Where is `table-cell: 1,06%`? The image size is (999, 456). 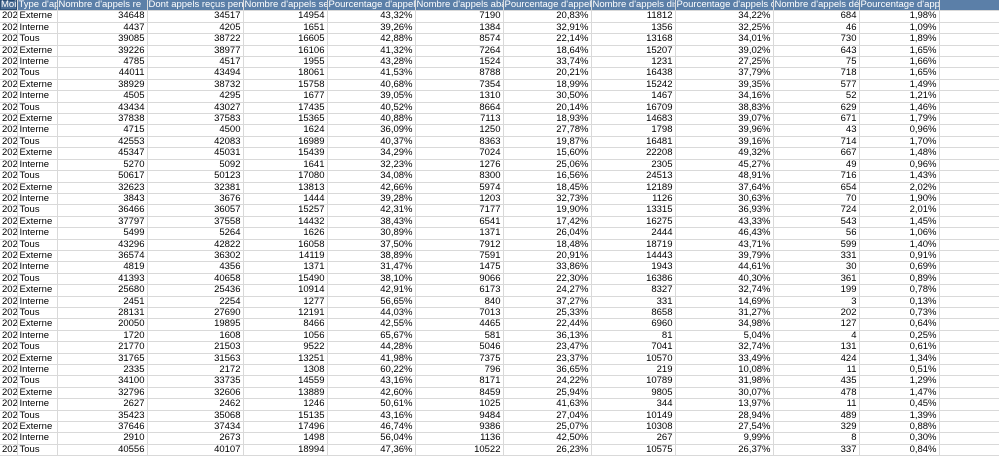
table-cell: 1,06% is located at coordinates (899, 233).